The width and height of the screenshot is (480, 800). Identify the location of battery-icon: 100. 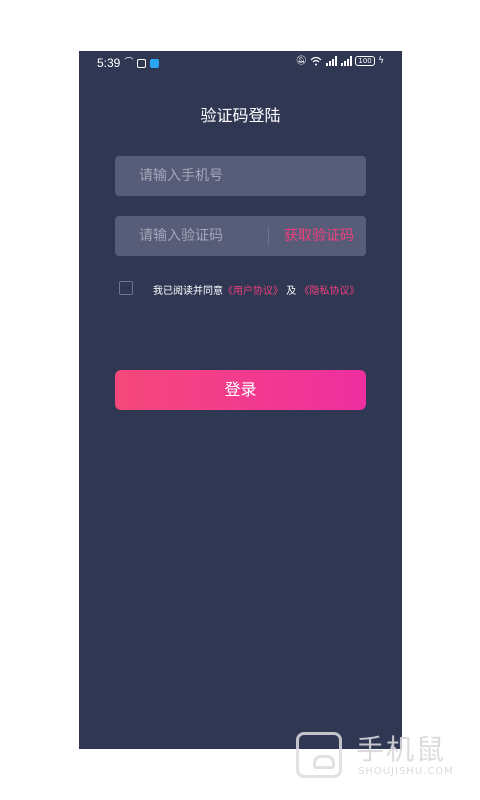
(365, 61).